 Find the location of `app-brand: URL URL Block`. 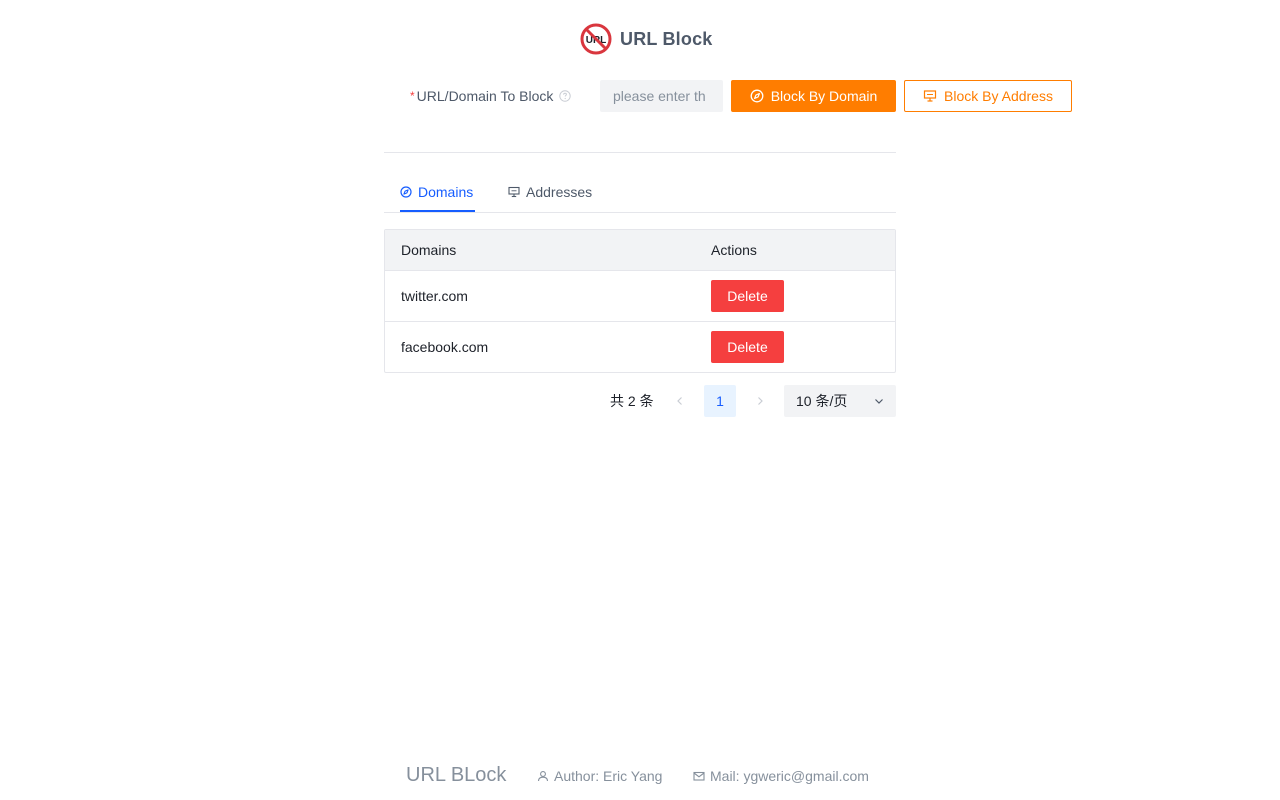

app-brand: URL URL Block is located at coordinates (646, 39).